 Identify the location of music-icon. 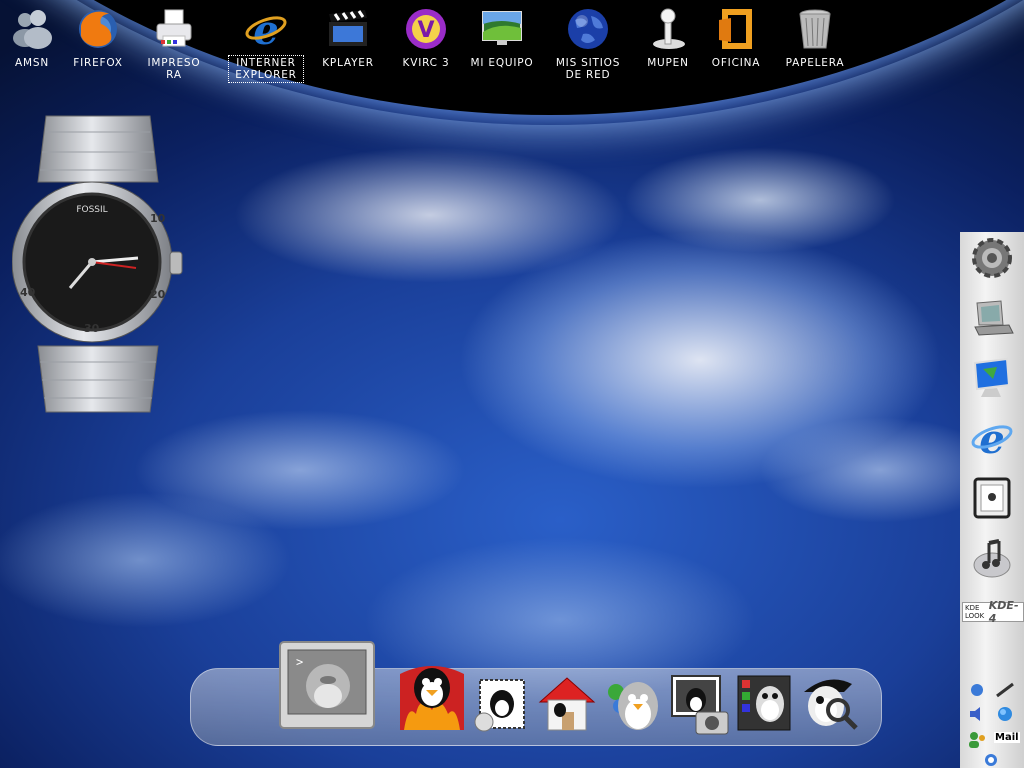
(992, 560).